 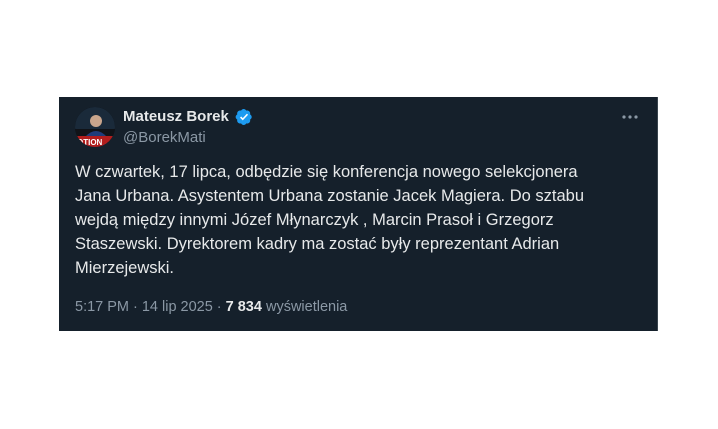 I want to click on views-label: wyświetlenia, so click(x=306, y=307).